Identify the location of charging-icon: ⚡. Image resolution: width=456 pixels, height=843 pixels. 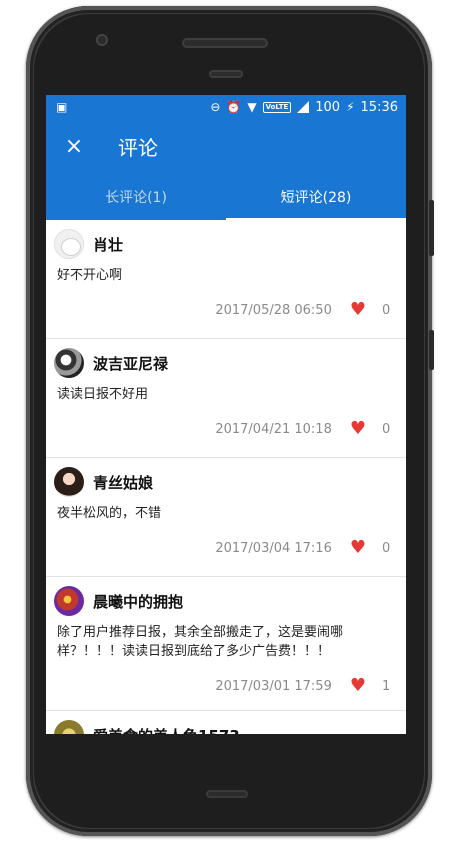
(350, 107).